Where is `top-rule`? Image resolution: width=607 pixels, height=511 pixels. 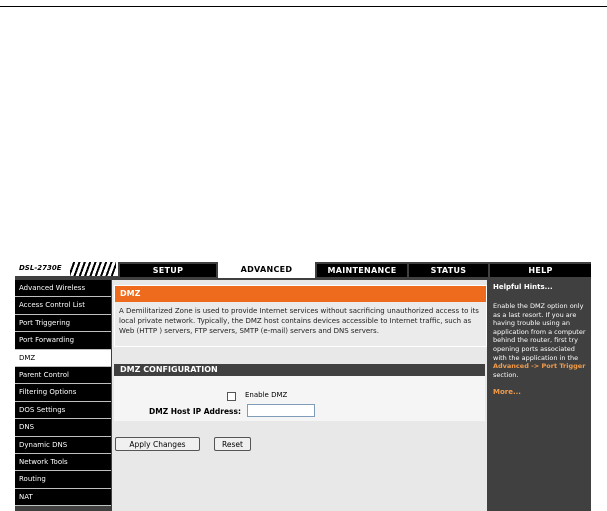 top-rule is located at coordinates (303, 6).